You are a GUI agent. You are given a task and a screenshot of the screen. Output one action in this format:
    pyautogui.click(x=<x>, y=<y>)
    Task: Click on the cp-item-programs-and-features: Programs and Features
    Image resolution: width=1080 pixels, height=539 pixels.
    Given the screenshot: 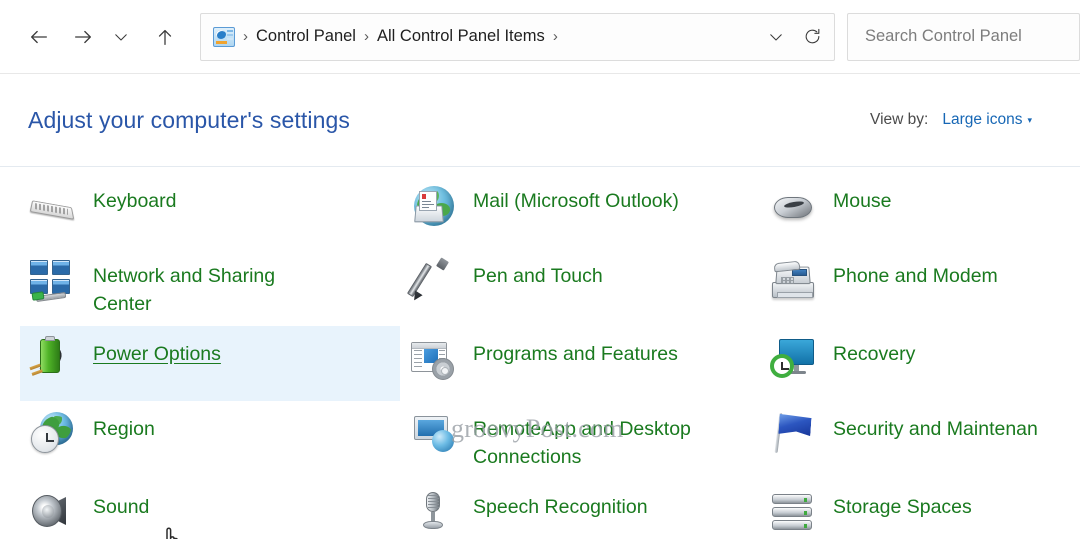 What is the action you would take?
    pyautogui.click(x=580, y=363)
    